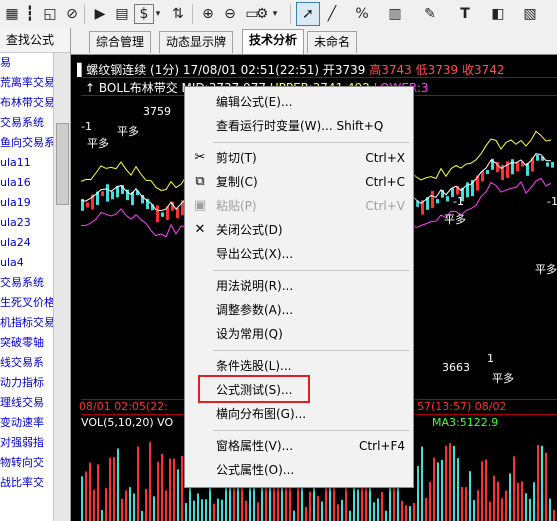 The height and width of the screenshot is (521, 557). What do you see at coordinates (27, 383) in the screenshot?
I see `formula-list-item: 动力指标` at bounding box center [27, 383].